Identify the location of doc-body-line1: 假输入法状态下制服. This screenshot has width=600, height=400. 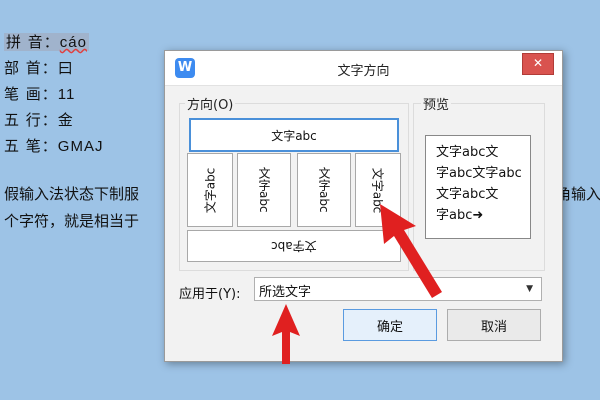
(72, 194).